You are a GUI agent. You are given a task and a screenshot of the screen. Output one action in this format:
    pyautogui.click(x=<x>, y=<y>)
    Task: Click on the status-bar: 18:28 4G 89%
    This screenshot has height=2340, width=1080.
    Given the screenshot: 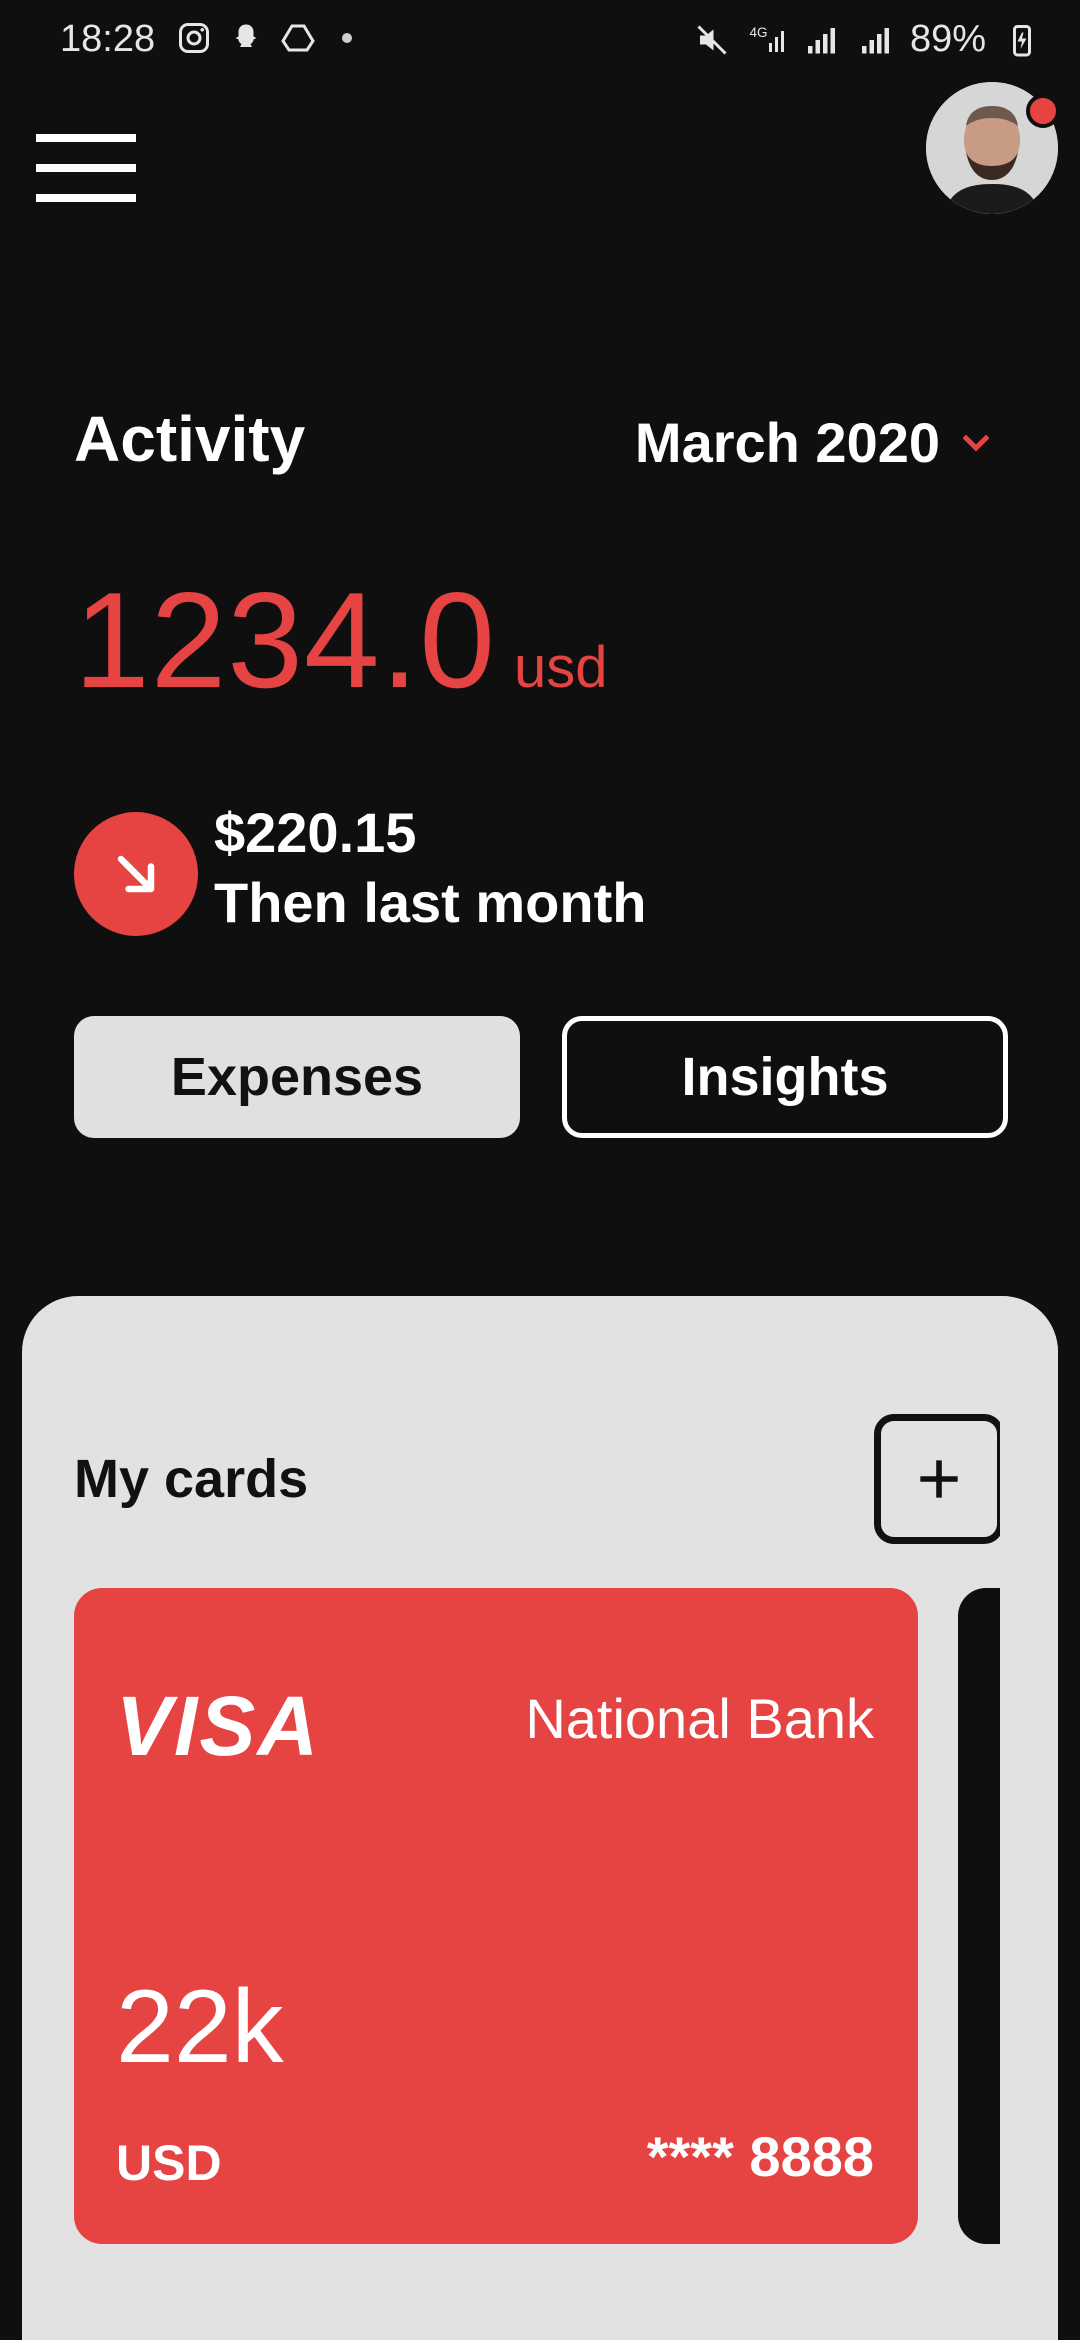 What is the action you would take?
    pyautogui.click(x=540, y=42)
    